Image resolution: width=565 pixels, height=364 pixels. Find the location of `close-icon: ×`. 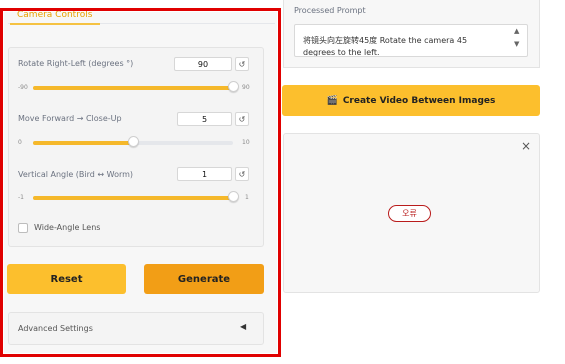

close-icon: × is located at coordinates (526, 146).